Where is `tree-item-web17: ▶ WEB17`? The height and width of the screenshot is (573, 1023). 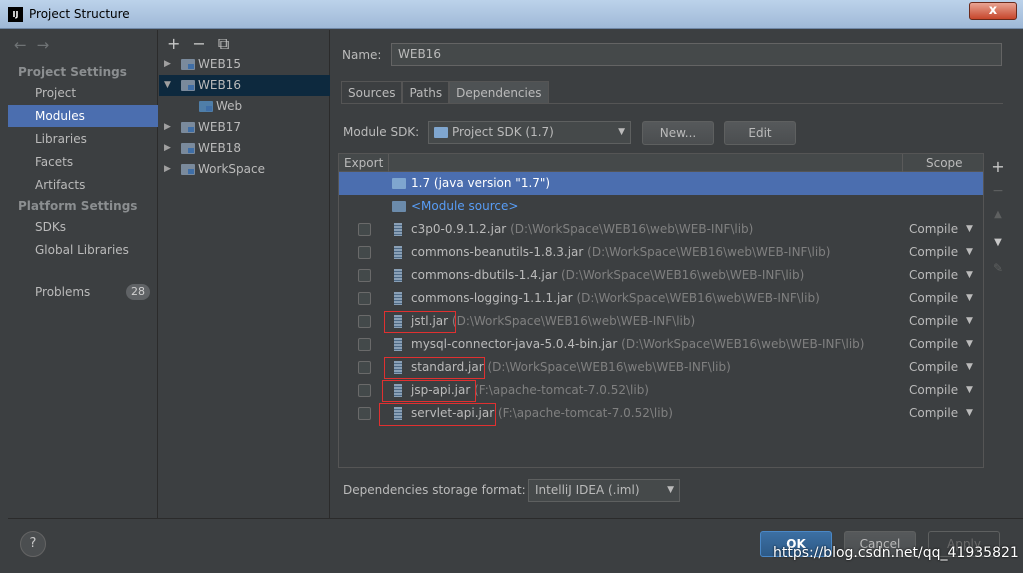 tree-item-web17: ▶ WEB17 is located at coordinates (244, 127).